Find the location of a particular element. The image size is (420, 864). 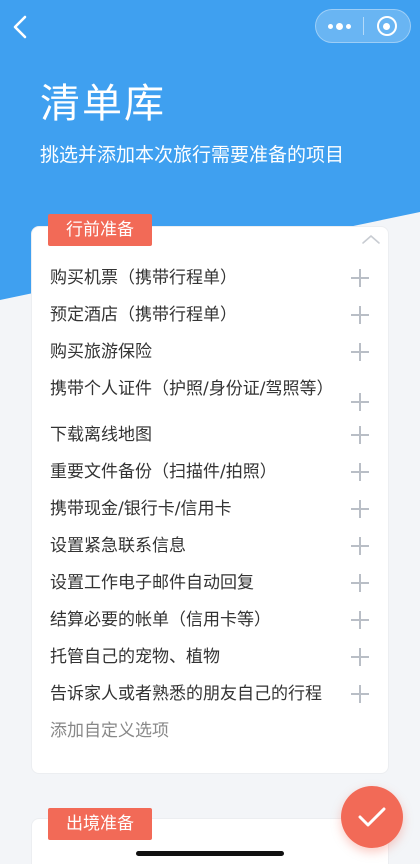

item-label: 结算必要的帐单（信用卡等） is located at coordinates (160, 620).